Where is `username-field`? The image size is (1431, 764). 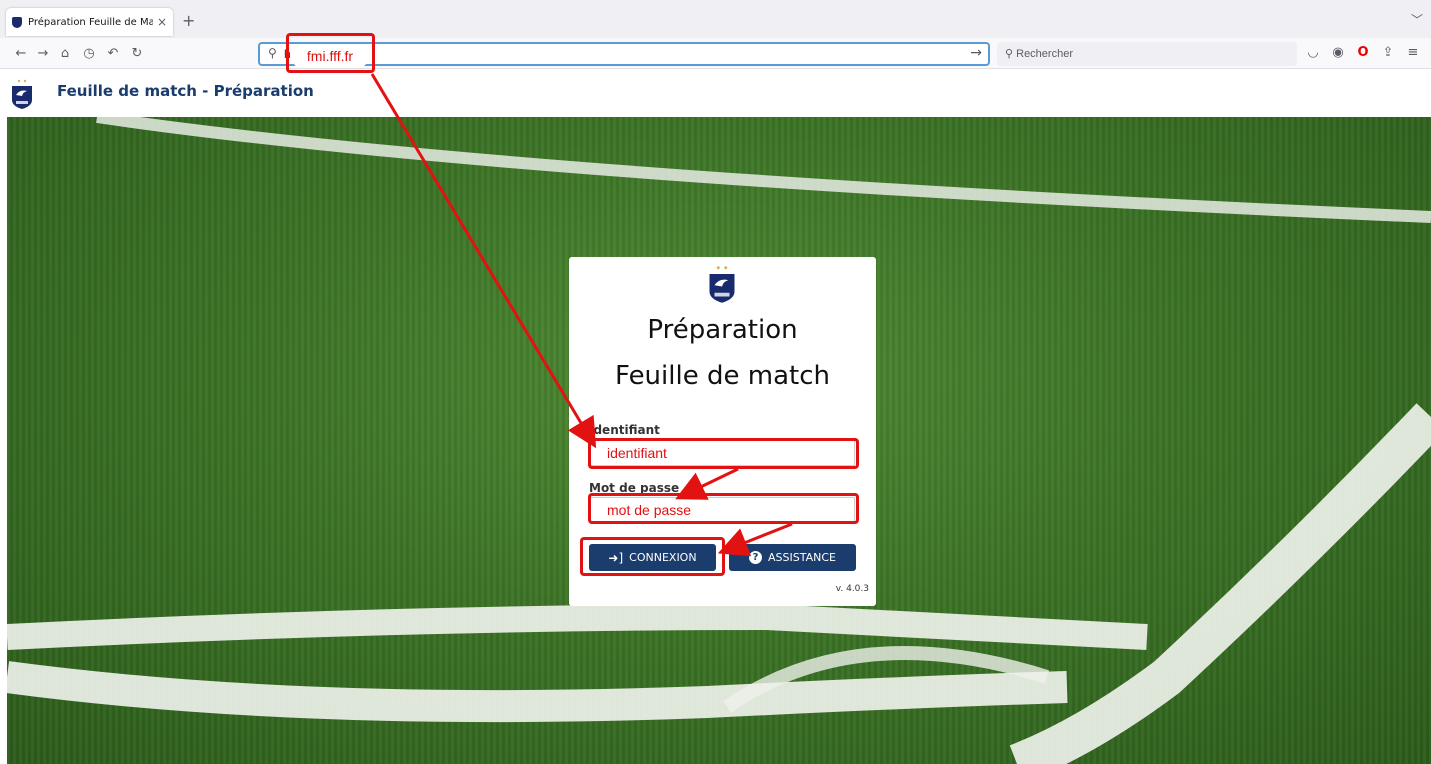
username-field is located at coordinates (722, 453).